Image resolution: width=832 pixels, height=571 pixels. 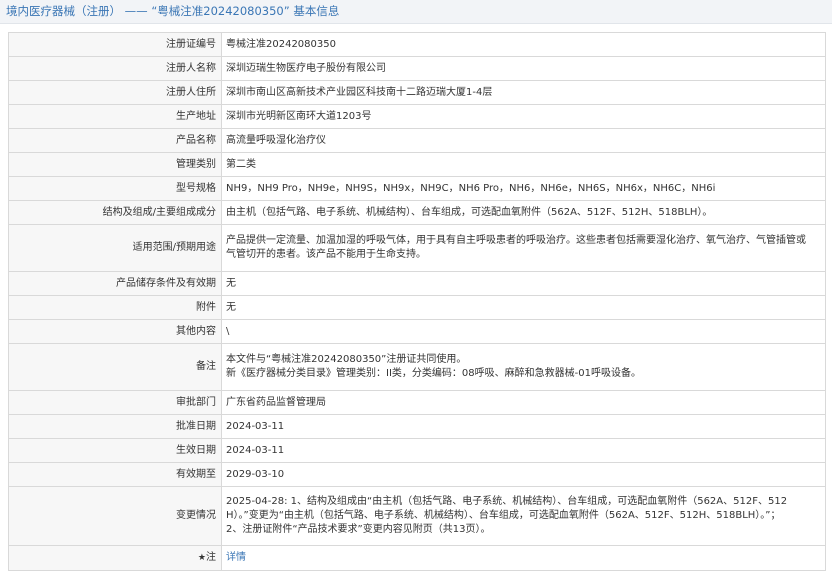 What do you see at coordinates (523, 92) in the screenshot?
I see `field-value: 深圳市南山区高新技术产业园区科技南十二路迈瑞大厦1-4层` at bounding box center [523, 92].